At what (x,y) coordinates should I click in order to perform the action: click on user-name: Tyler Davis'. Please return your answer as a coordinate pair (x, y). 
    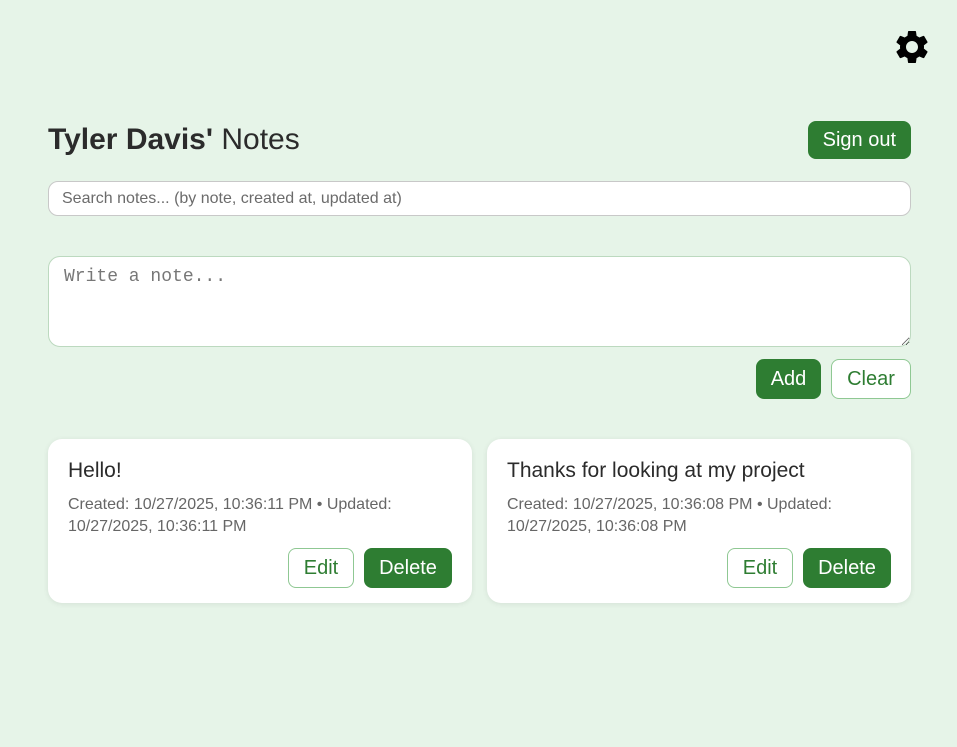
    Looking at the image, I should click on (130, 139).